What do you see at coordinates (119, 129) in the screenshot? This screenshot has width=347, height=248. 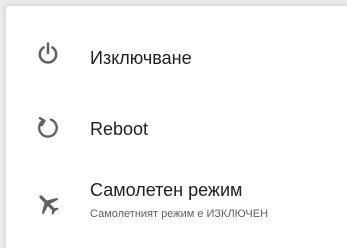 I see `reboot-label: Reboot` at bounding box center [119, 129].